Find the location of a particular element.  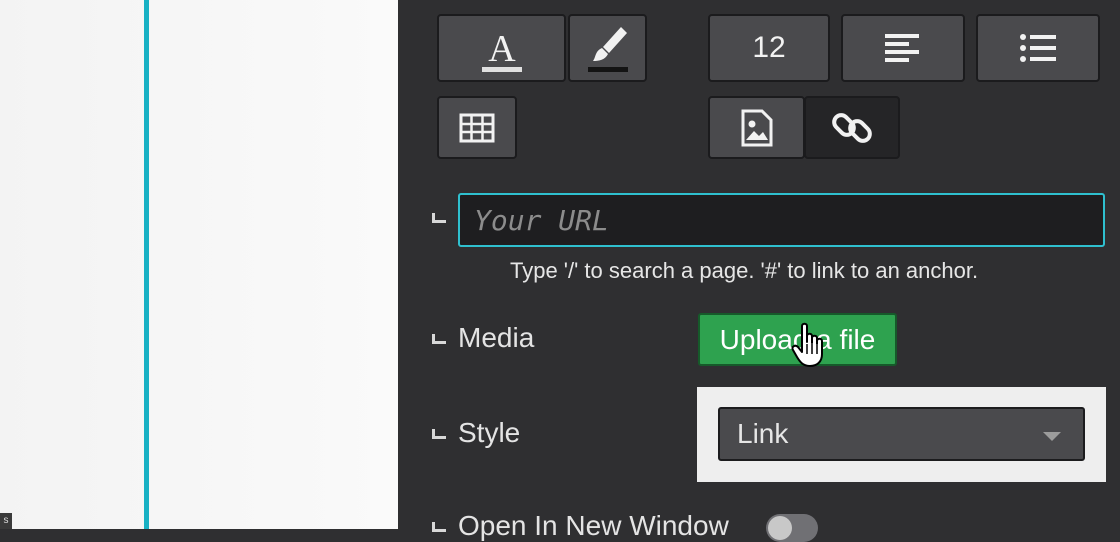

font-size-value: 12 is located at coordinates (769, 47).